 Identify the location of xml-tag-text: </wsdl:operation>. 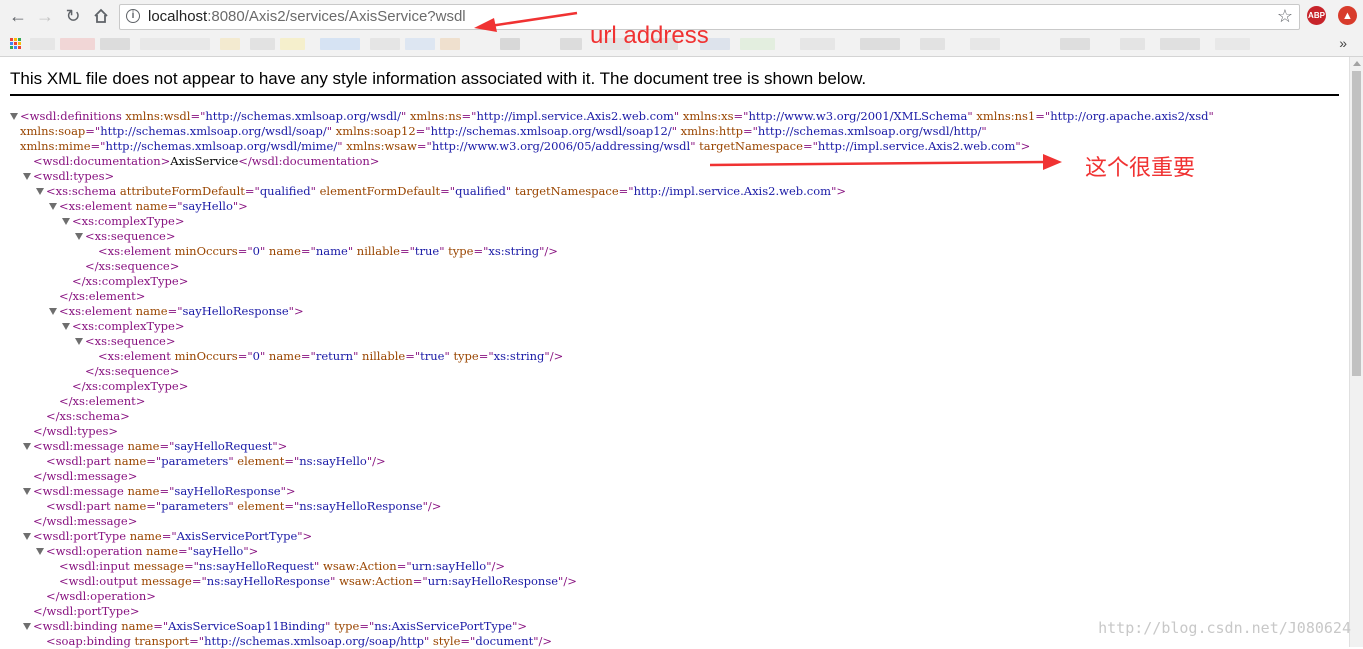
(101, 596).